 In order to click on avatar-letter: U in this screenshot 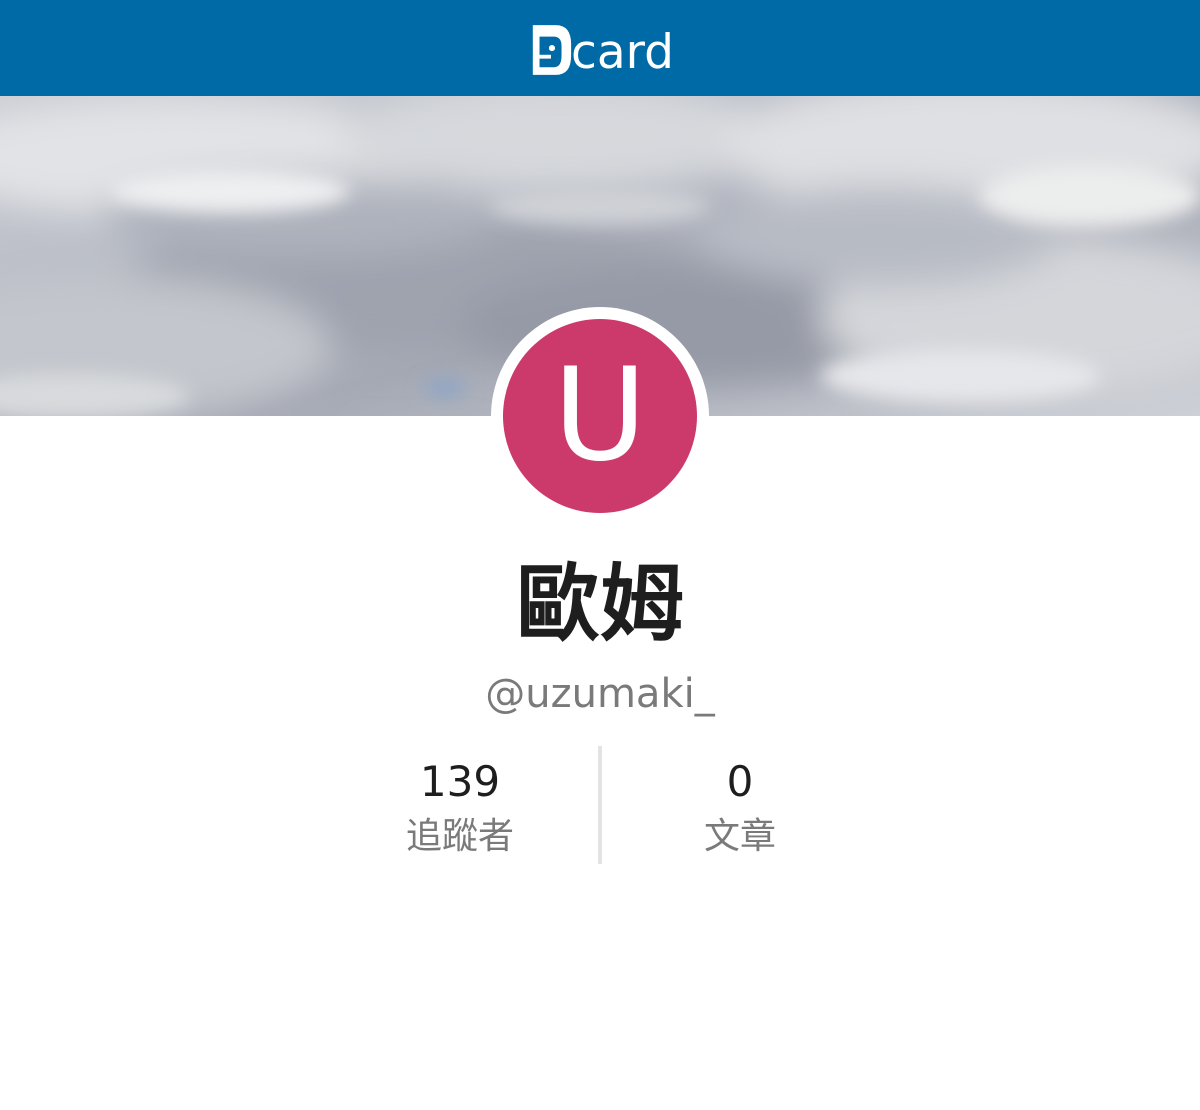, I will do `click(600, 416)`.